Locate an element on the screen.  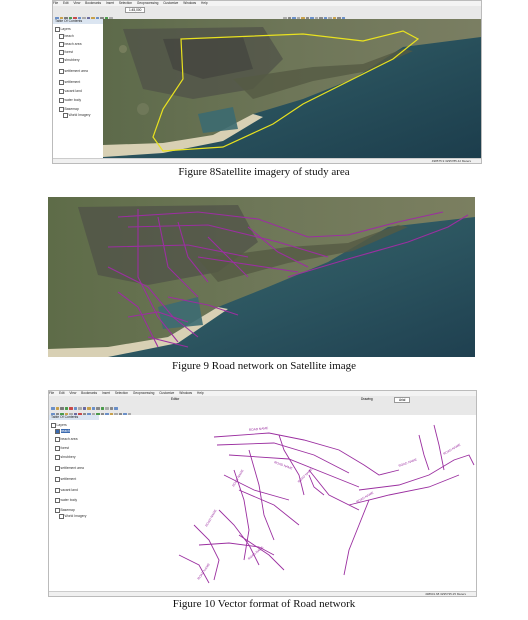
figure8-caption: Figure 8Satellite imagery of study area is located at coordinates (264, 172).